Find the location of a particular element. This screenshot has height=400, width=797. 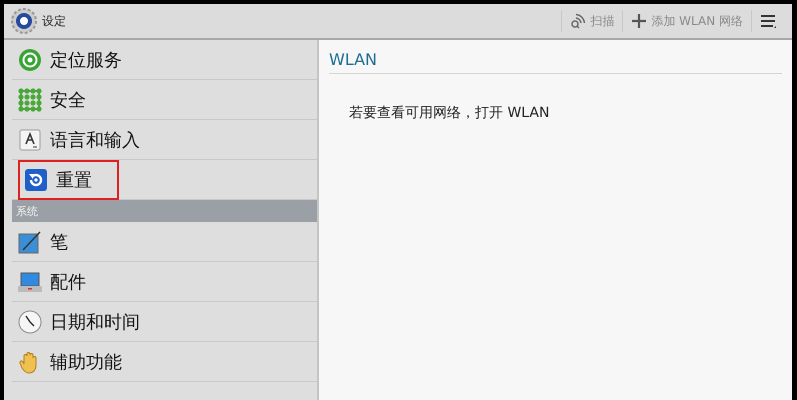

menu-item: 安全 is located at coordinates (52, 100).